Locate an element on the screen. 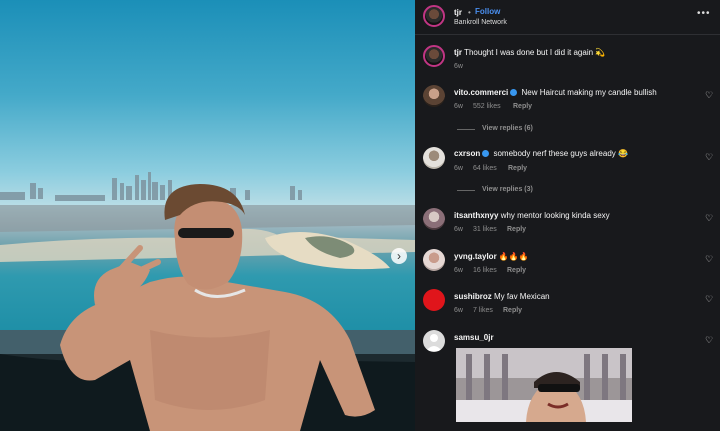 The width and height of the screenshot is (720, 431). default-avatar-icon is located at coordinates (434, 342).